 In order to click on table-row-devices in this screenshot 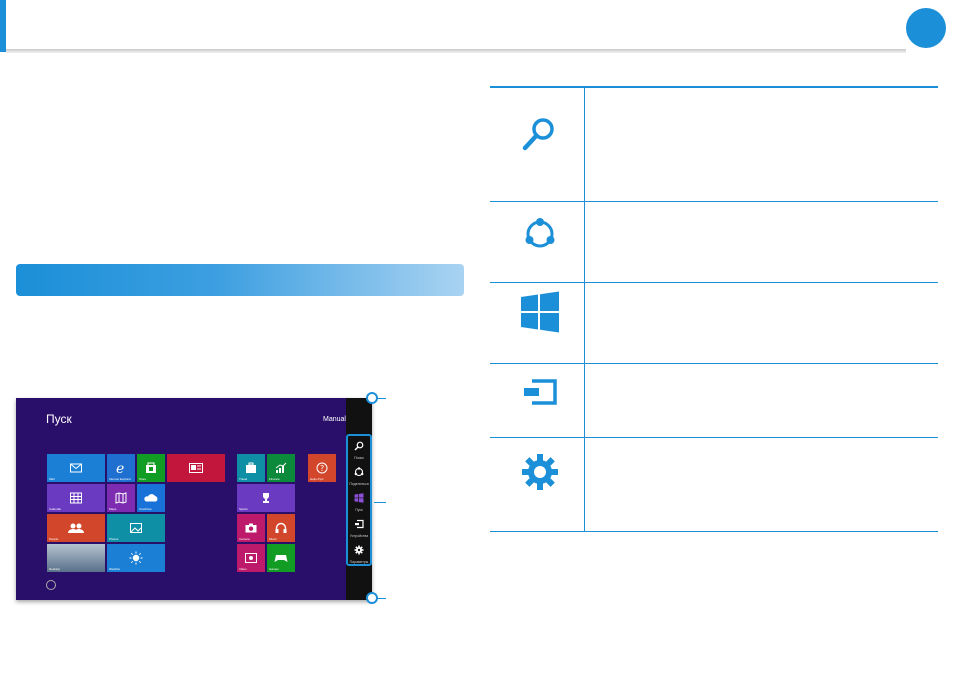, I will do `click(540, 392)`.